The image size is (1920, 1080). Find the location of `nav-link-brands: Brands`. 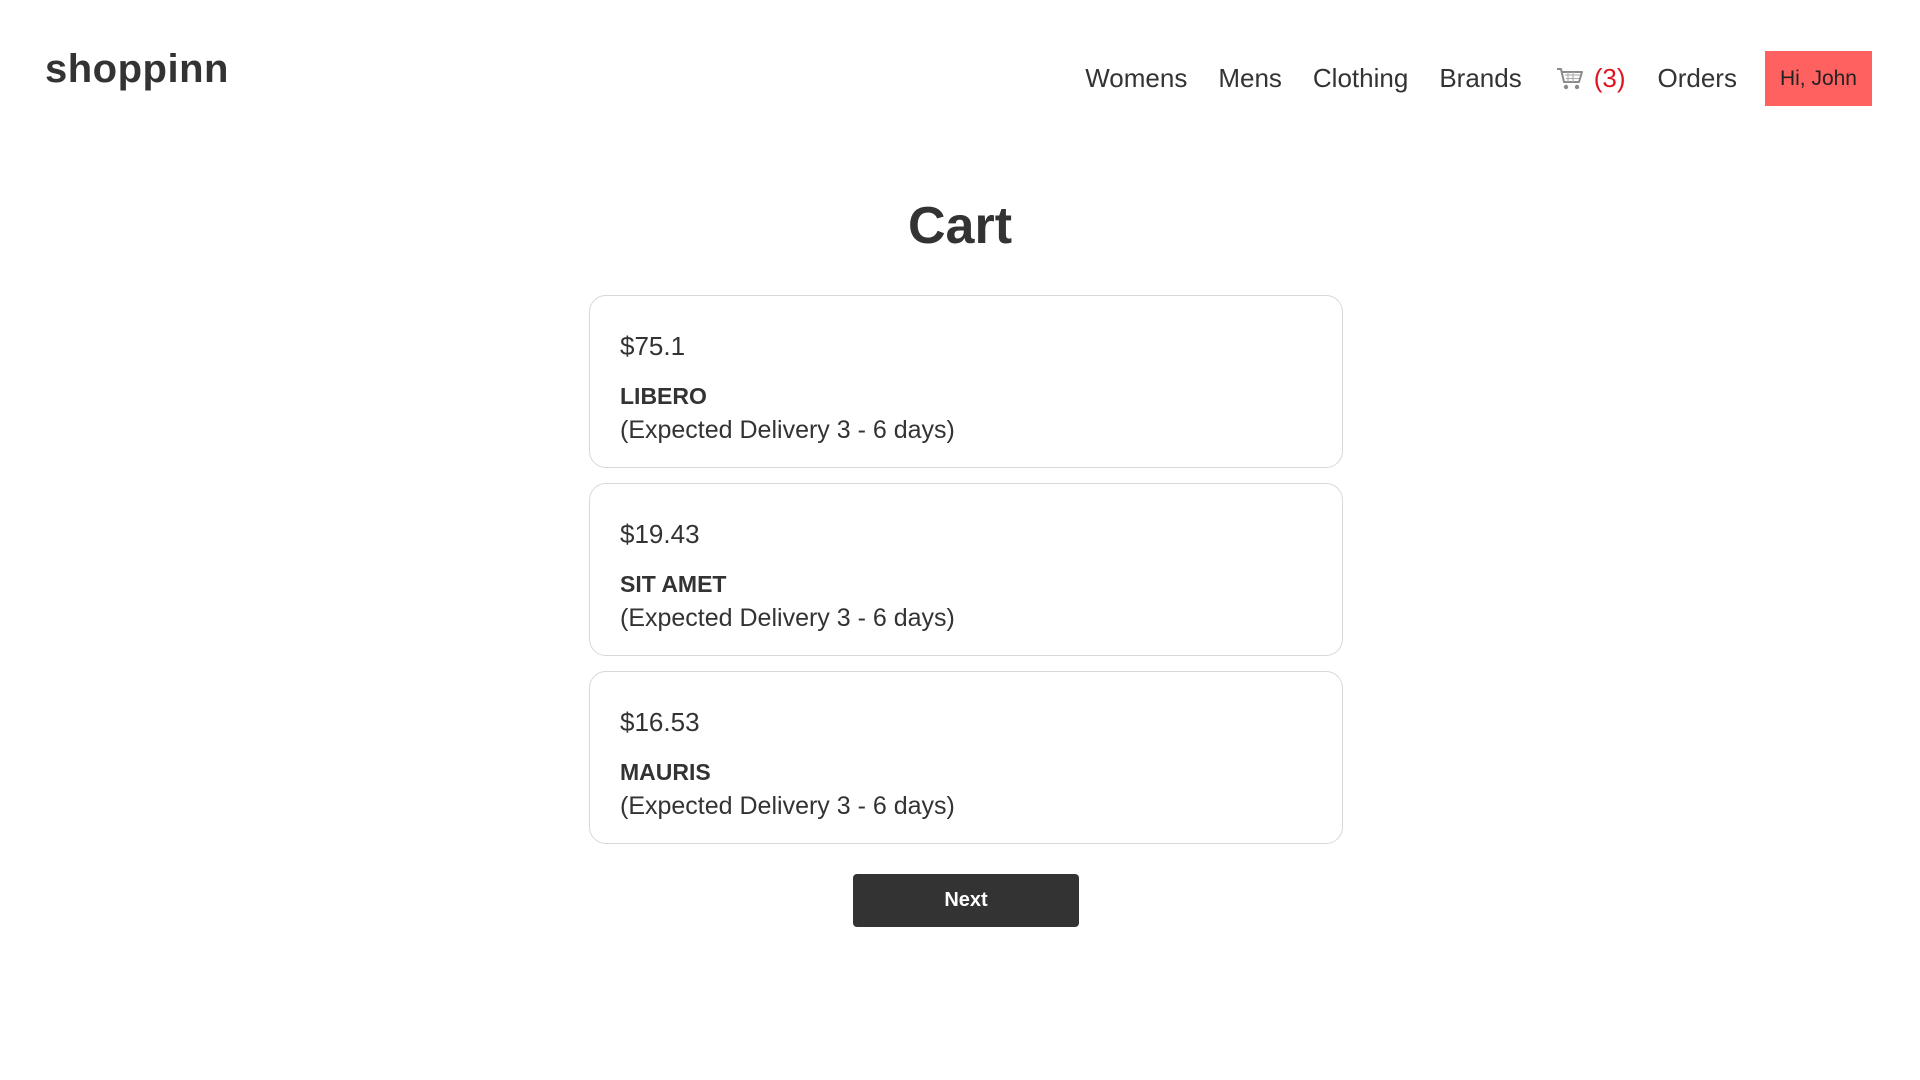

nav-link-brands: Brands is located at coordinates (1480, 78).